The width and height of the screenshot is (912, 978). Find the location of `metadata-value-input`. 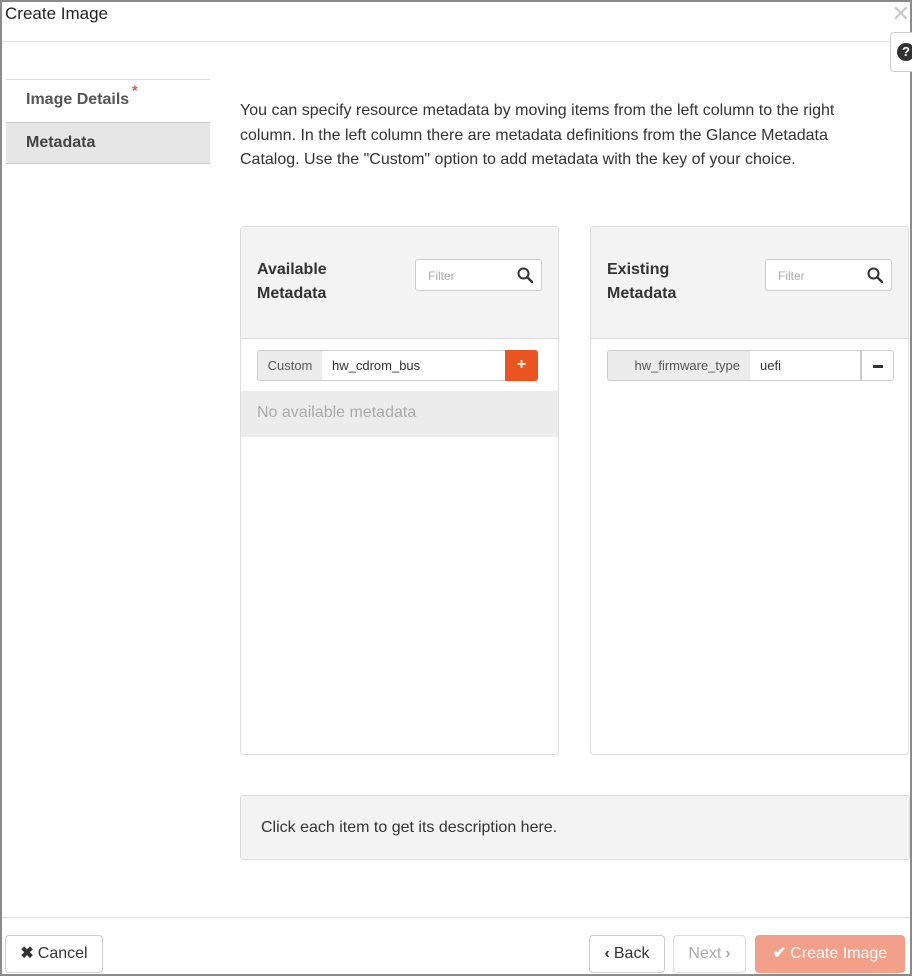

metadata-value-input is located at coordinates (805, 365).